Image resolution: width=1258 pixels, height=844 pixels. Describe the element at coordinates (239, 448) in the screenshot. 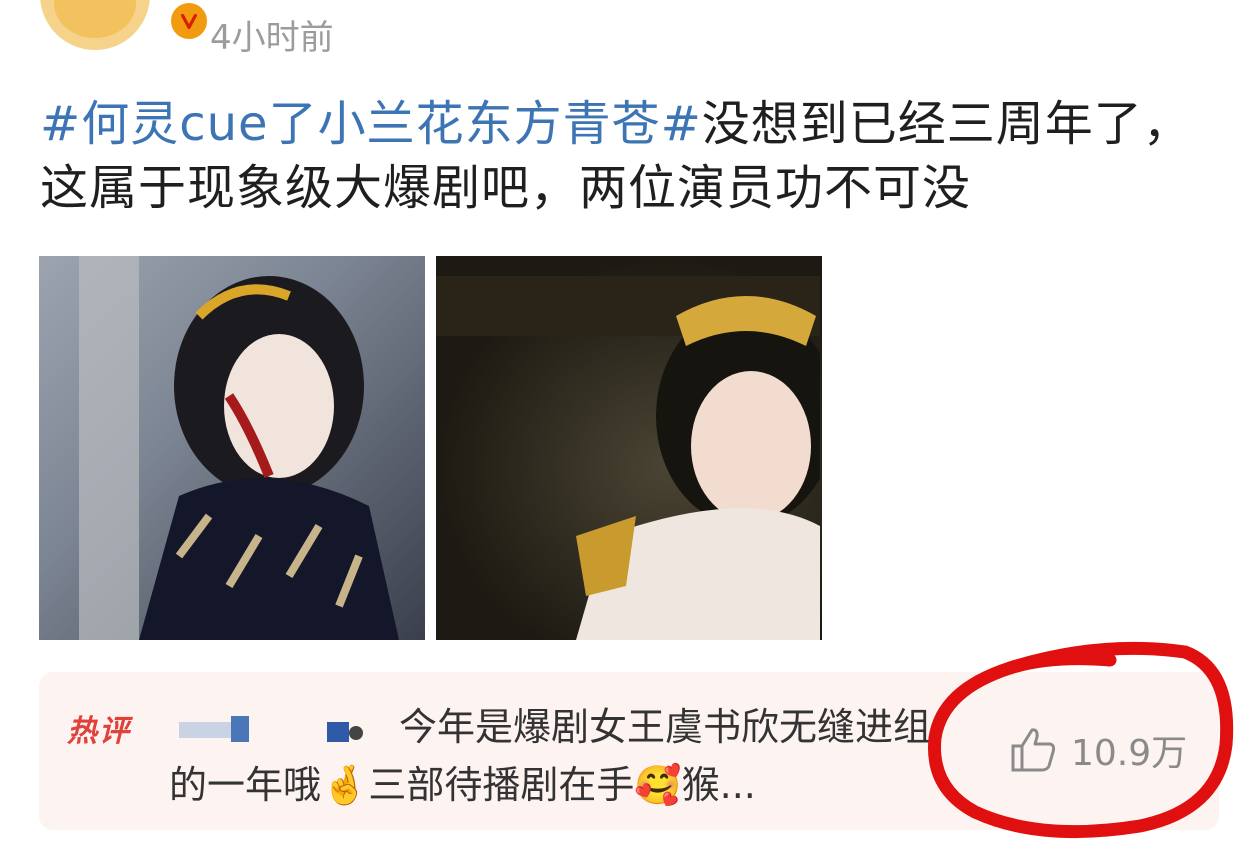

I see `actor-photo-illustration` at that location.